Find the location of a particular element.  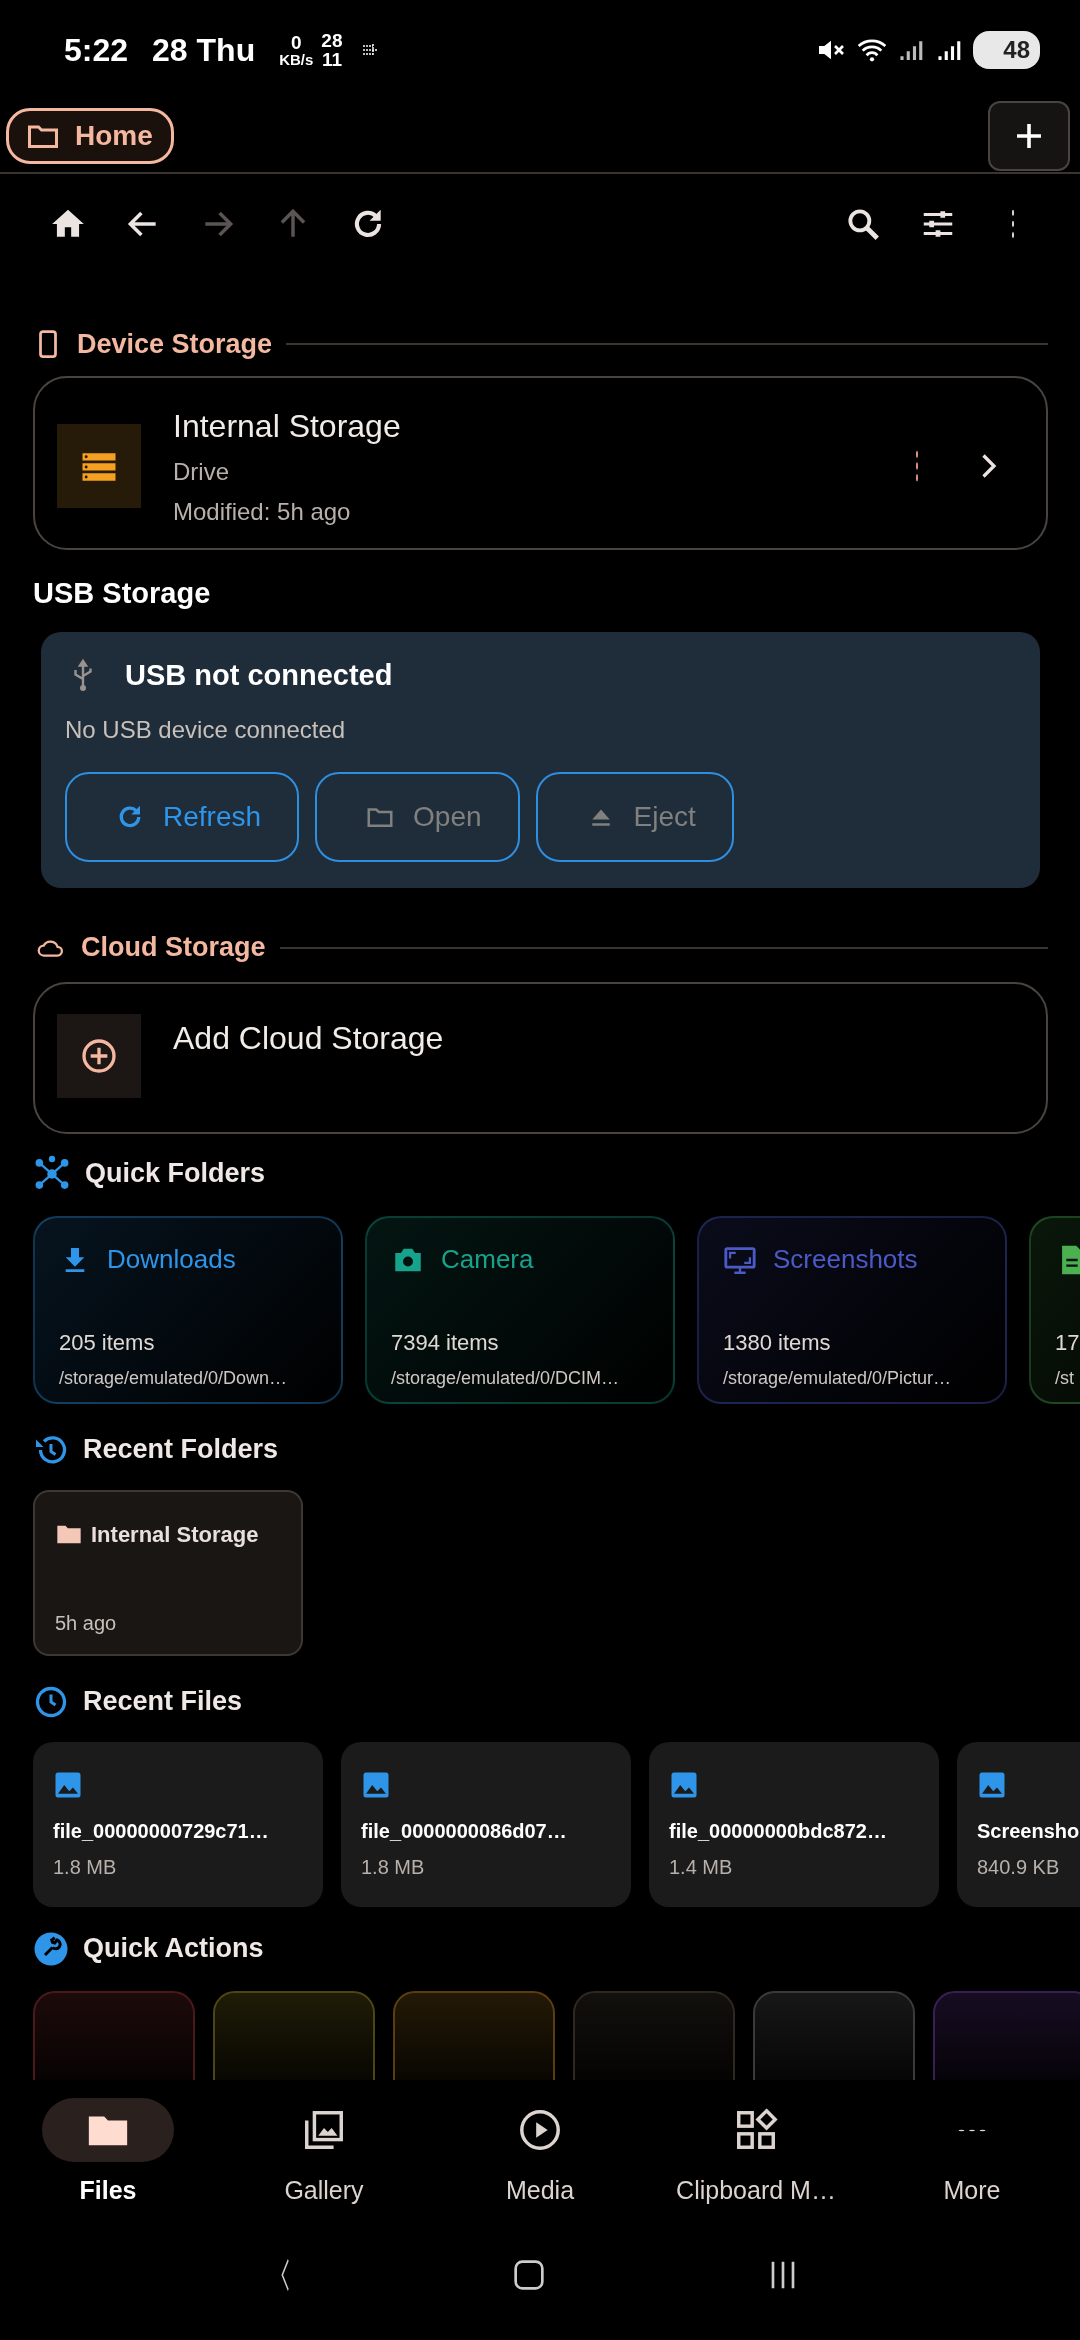

storage-type: Drive is located at coordinates (201, 472).